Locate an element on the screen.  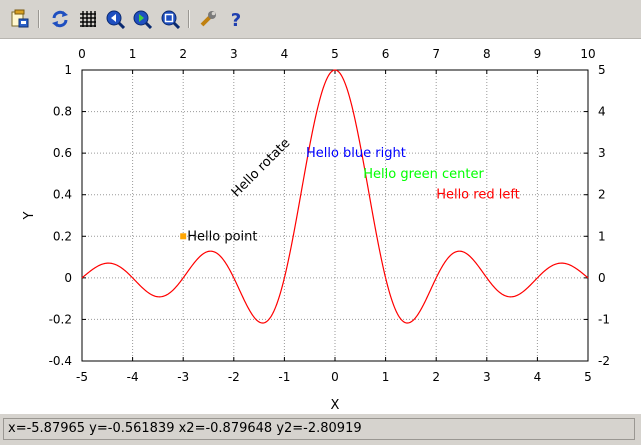
x2-tick-label: 3 is located at coordinates (234, 54).